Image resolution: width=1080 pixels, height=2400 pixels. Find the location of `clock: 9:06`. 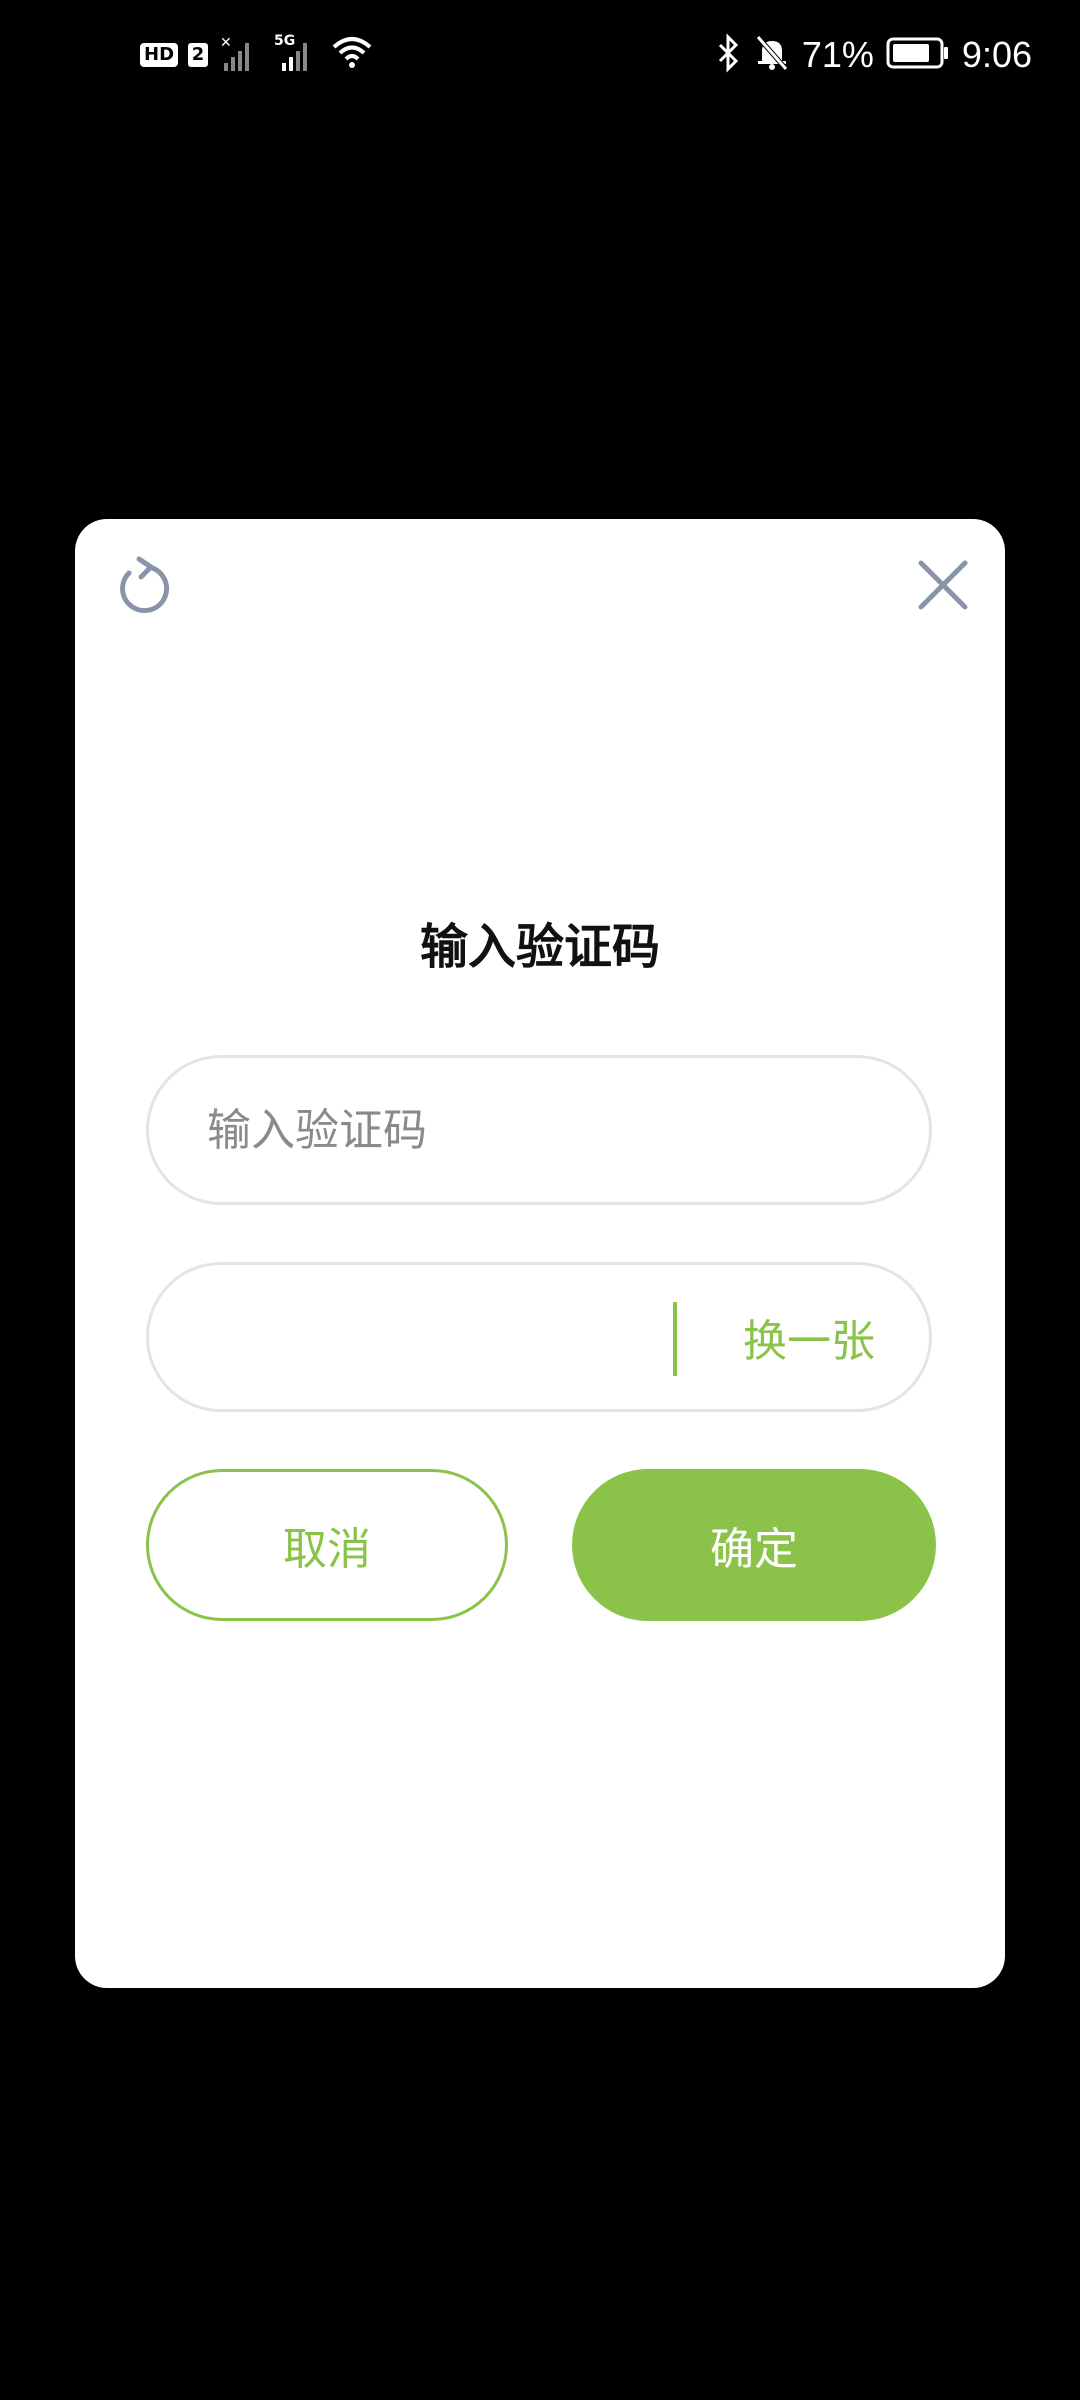

clock: 9:06 is located at coordinates (996, 54).